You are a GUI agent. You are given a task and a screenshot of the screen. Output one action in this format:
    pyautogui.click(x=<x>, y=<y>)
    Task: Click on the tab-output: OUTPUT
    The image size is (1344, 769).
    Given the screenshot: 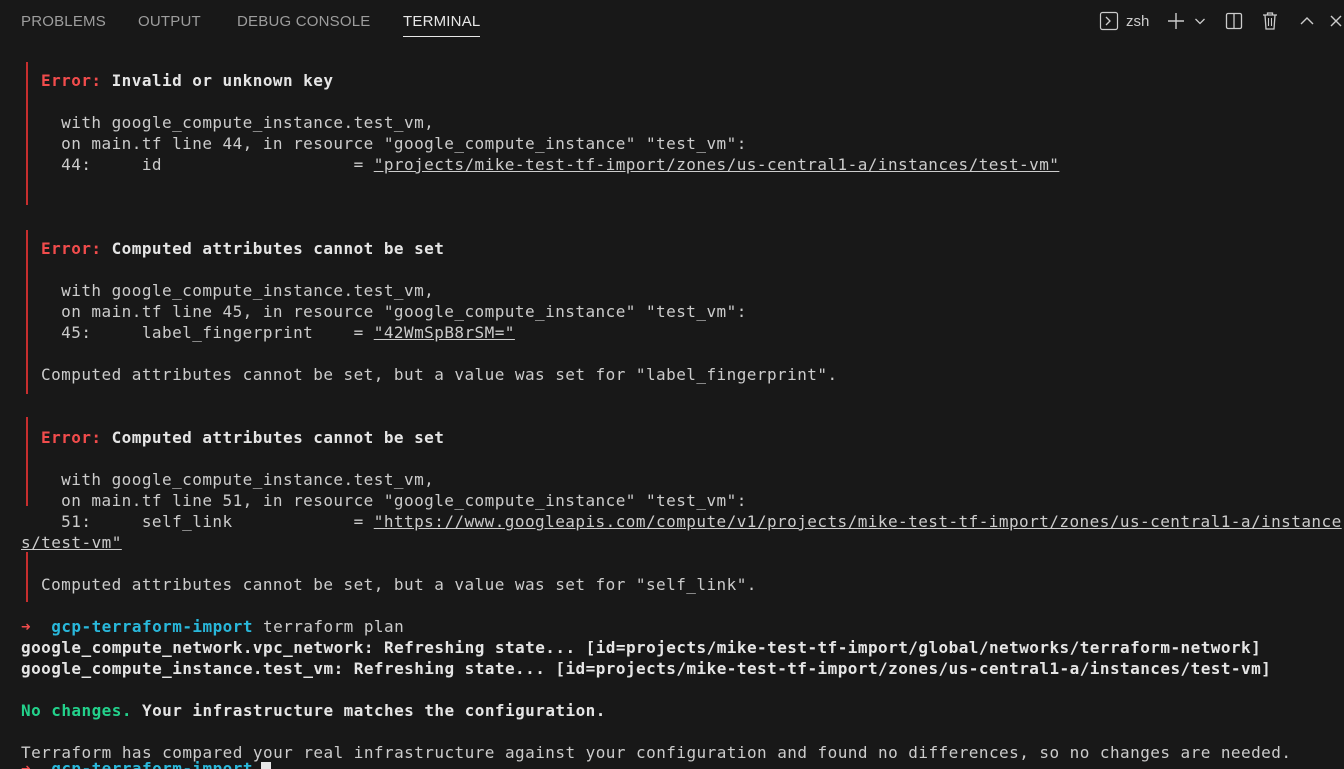 What is the action you would take?
    pyautogui.click(x=169, y=24)
    